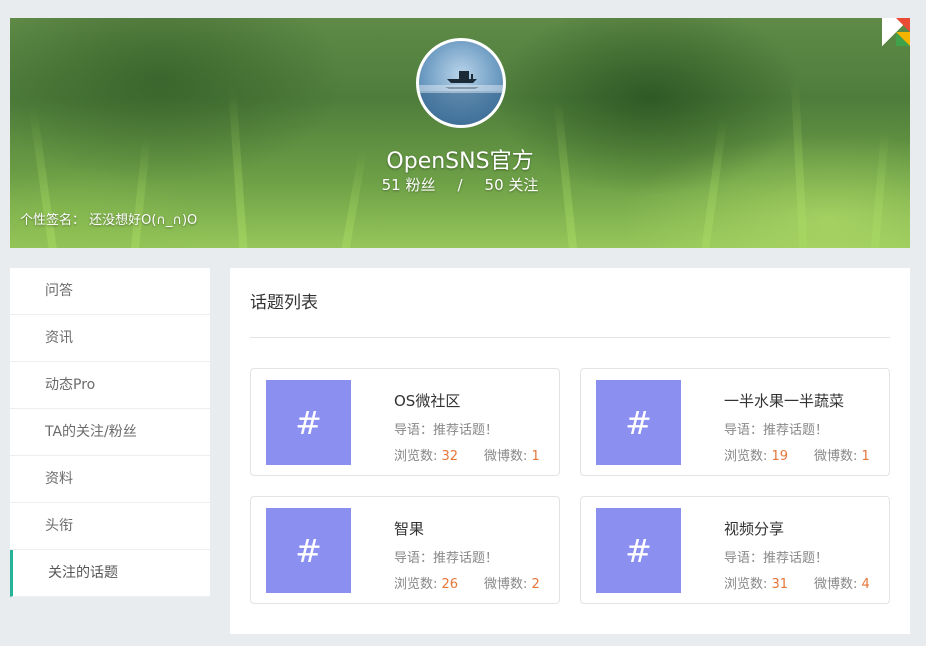  Describe the element at coordinates (405, 422) in the screenshot. I see `topic-card: # OS微社区 导语：推荐话题！ 浏览数: 32 微博数: 1` at that location.